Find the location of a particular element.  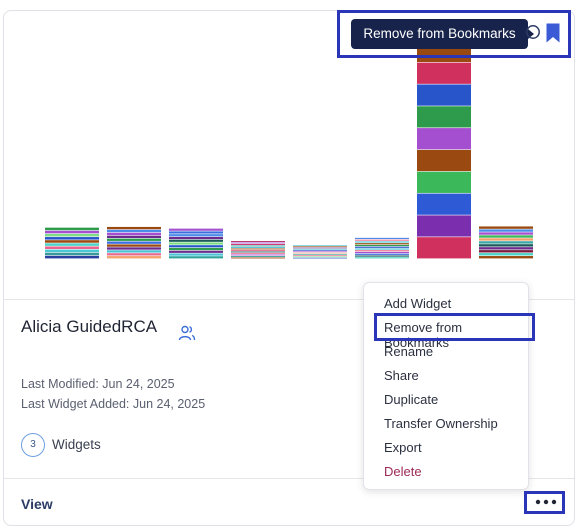

widgets-label: Widgets is located at coordinates (76, 444).